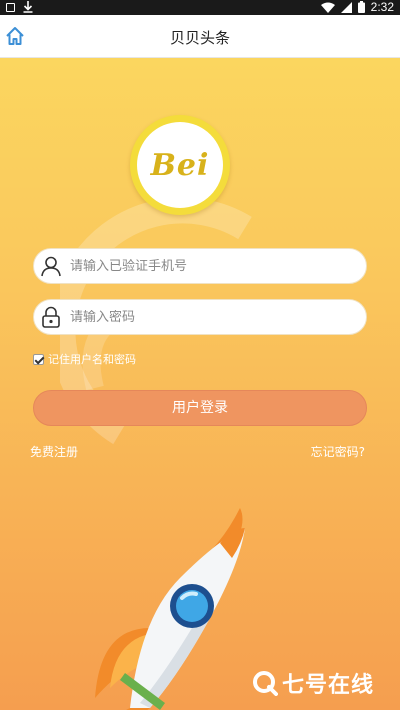 Image resolution: width=400 pixels, height=710 pixels. I want to click on phone-field, so click(200, 266).